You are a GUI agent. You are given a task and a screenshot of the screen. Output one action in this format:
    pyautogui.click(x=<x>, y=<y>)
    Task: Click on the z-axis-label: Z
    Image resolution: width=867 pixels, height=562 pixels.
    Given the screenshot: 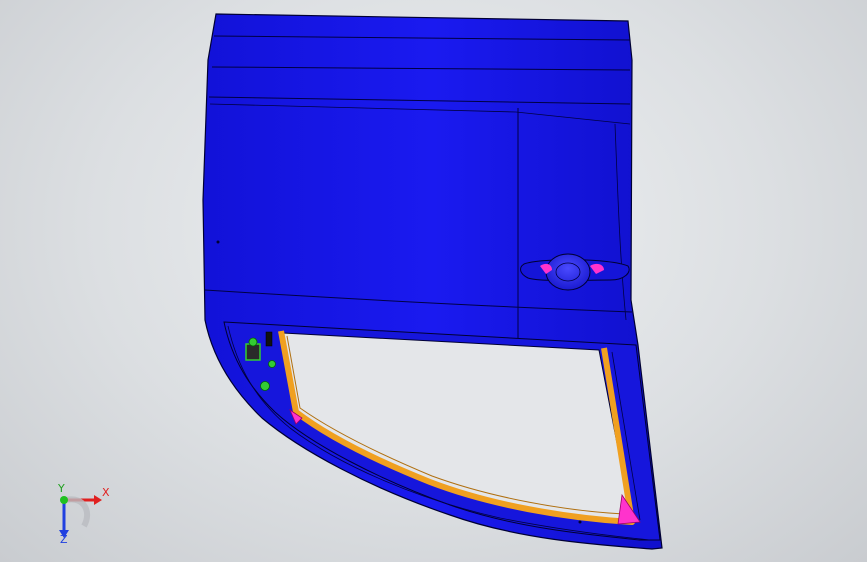 What is the action you would take?
    pyautogui.click(x=64, y=539)
    